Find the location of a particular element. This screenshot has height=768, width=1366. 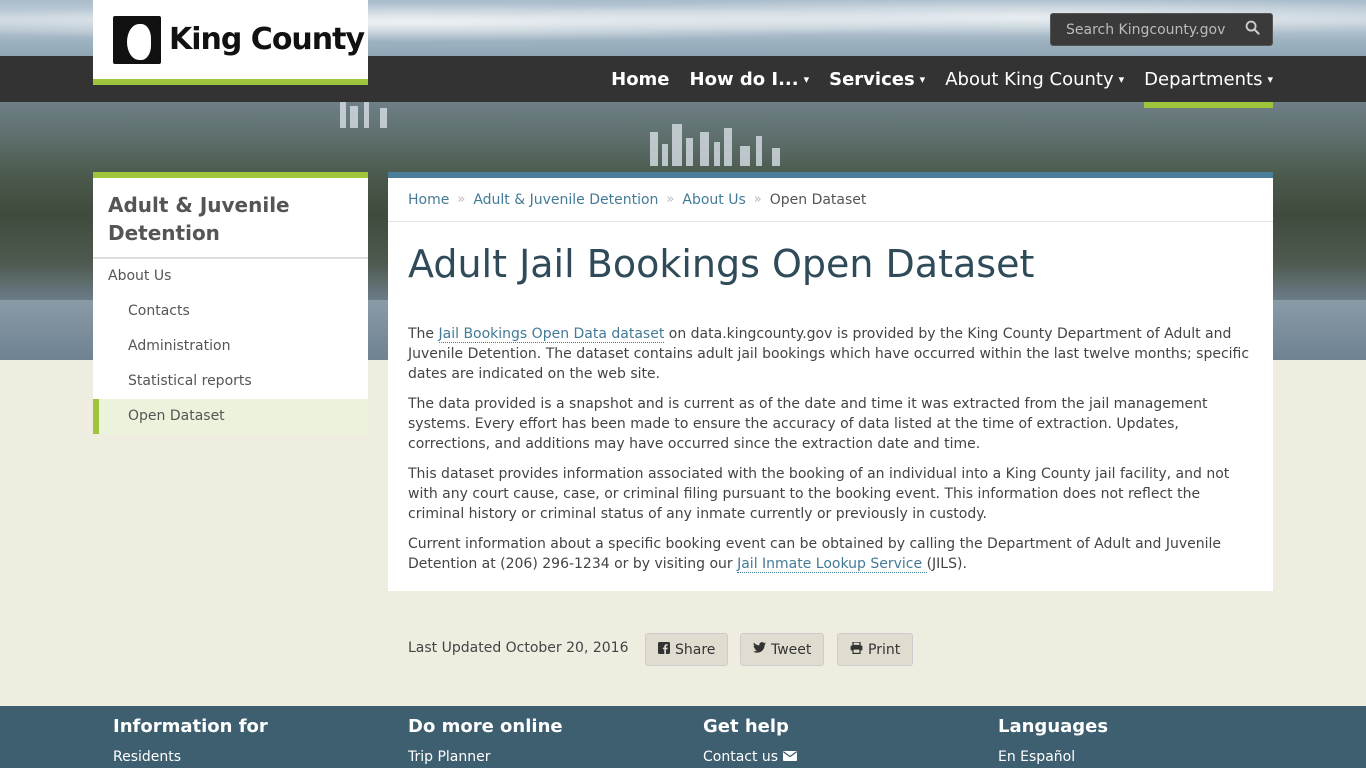

twitter-icon is located at coordinates (759, 649).